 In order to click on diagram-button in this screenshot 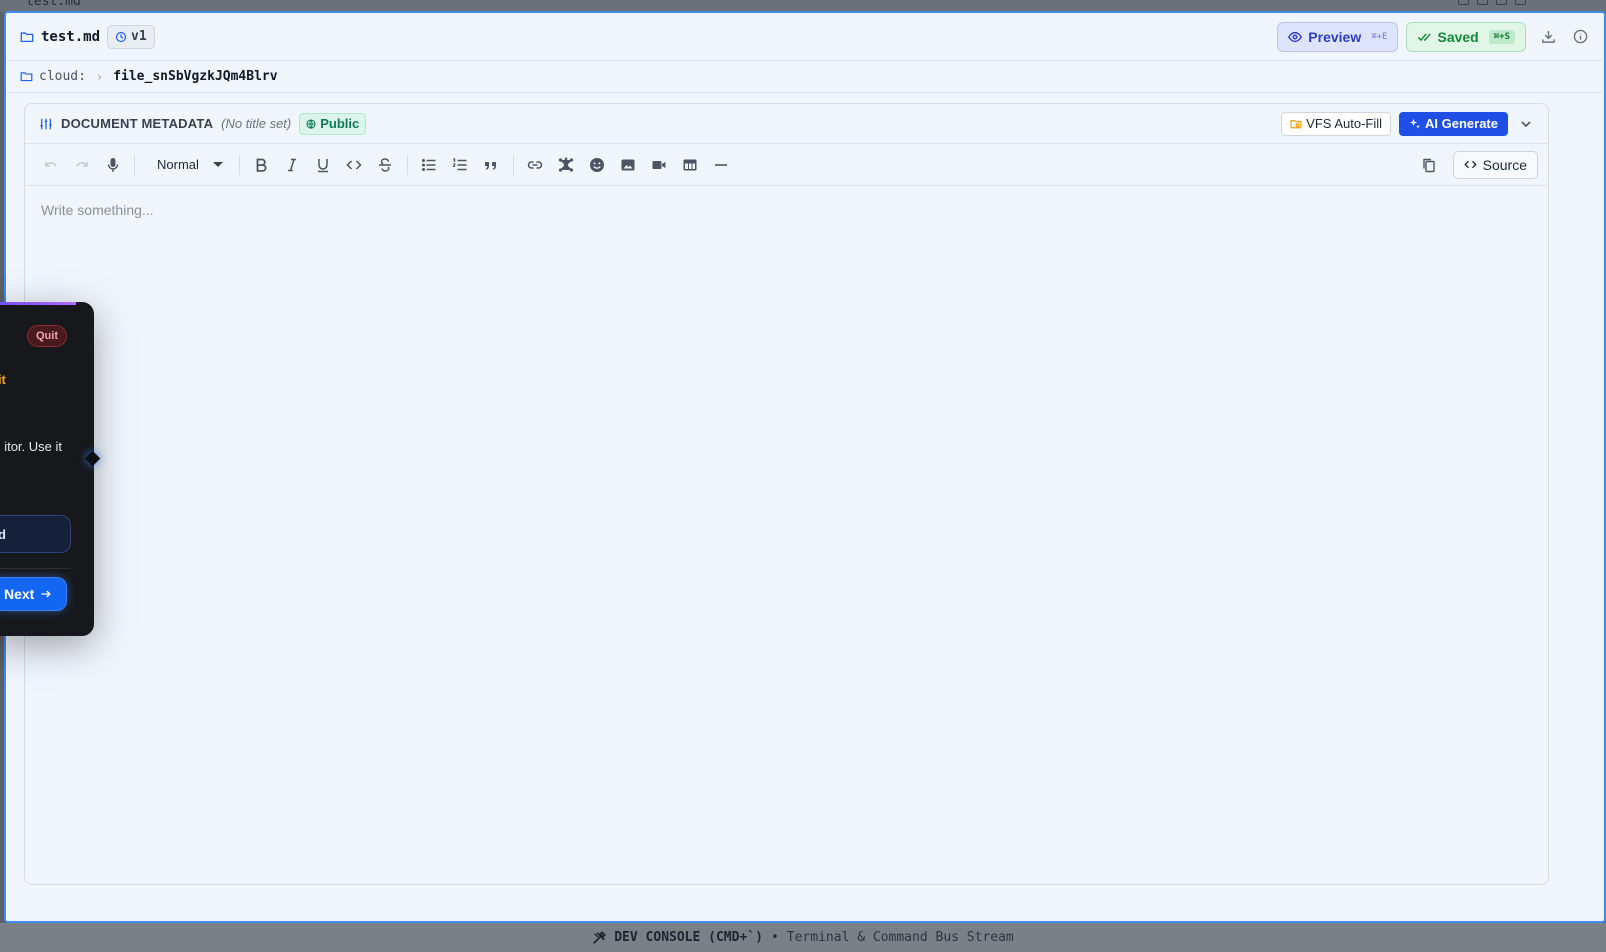, I will do `click(566, 165)`.